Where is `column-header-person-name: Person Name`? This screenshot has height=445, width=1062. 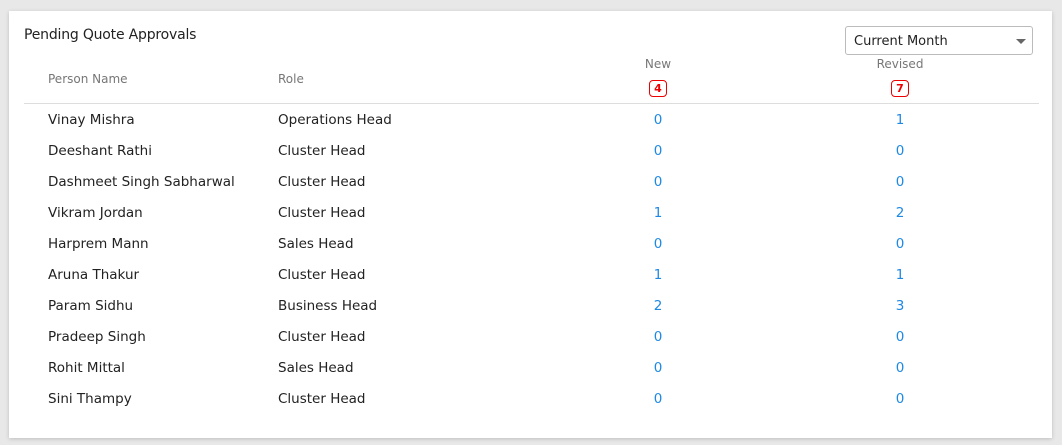
column-header-person-name: Person Name is located at coordinates (88, 79).